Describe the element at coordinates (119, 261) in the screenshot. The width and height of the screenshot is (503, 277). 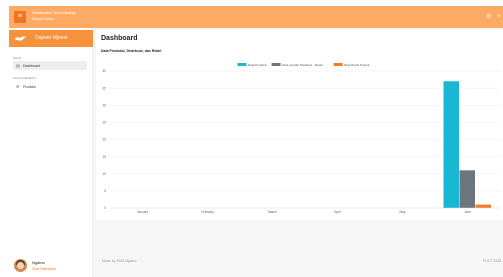
I see `footer-credit: Made by 2025 Ngatno` at that location.